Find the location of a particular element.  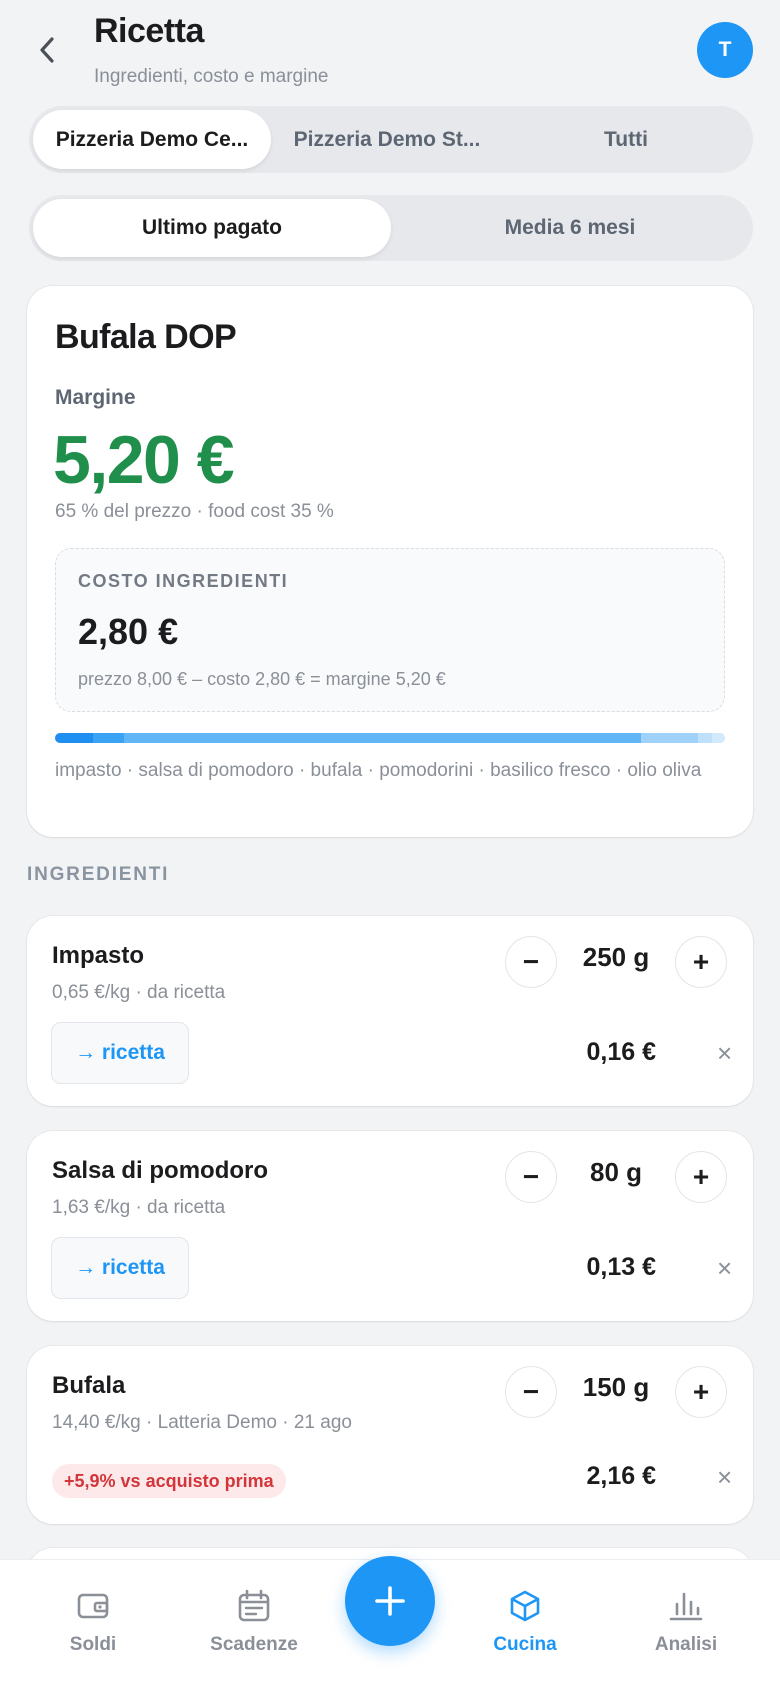

chevron-left-icon is located at coordinates (47, 50).